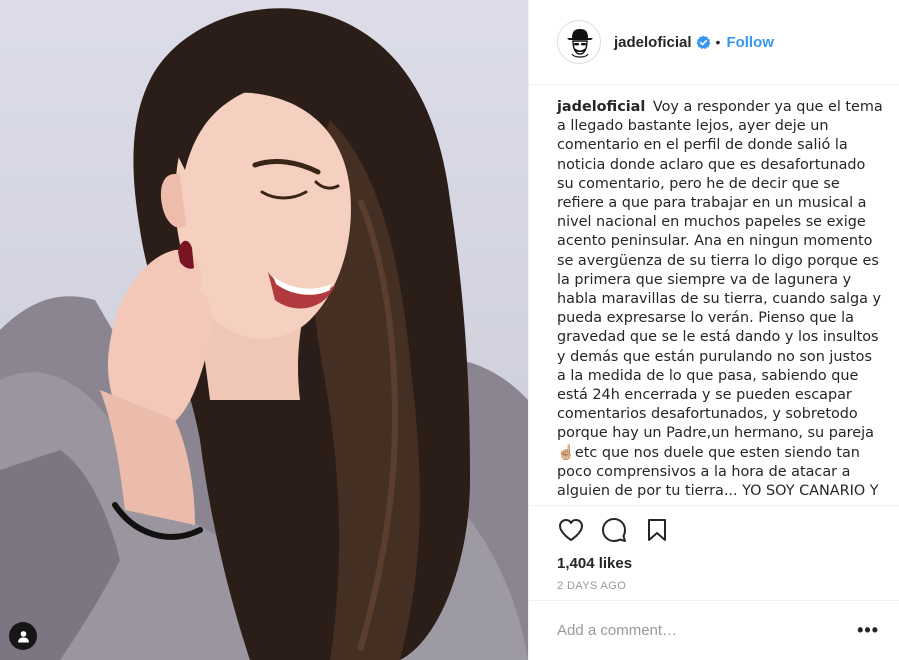 This screenshot has width=899, height=660. What do you see at coordinates (601, 107) in the screenshot?
I see `caption-username: jadeloficial` at bounding box center [601, 107].